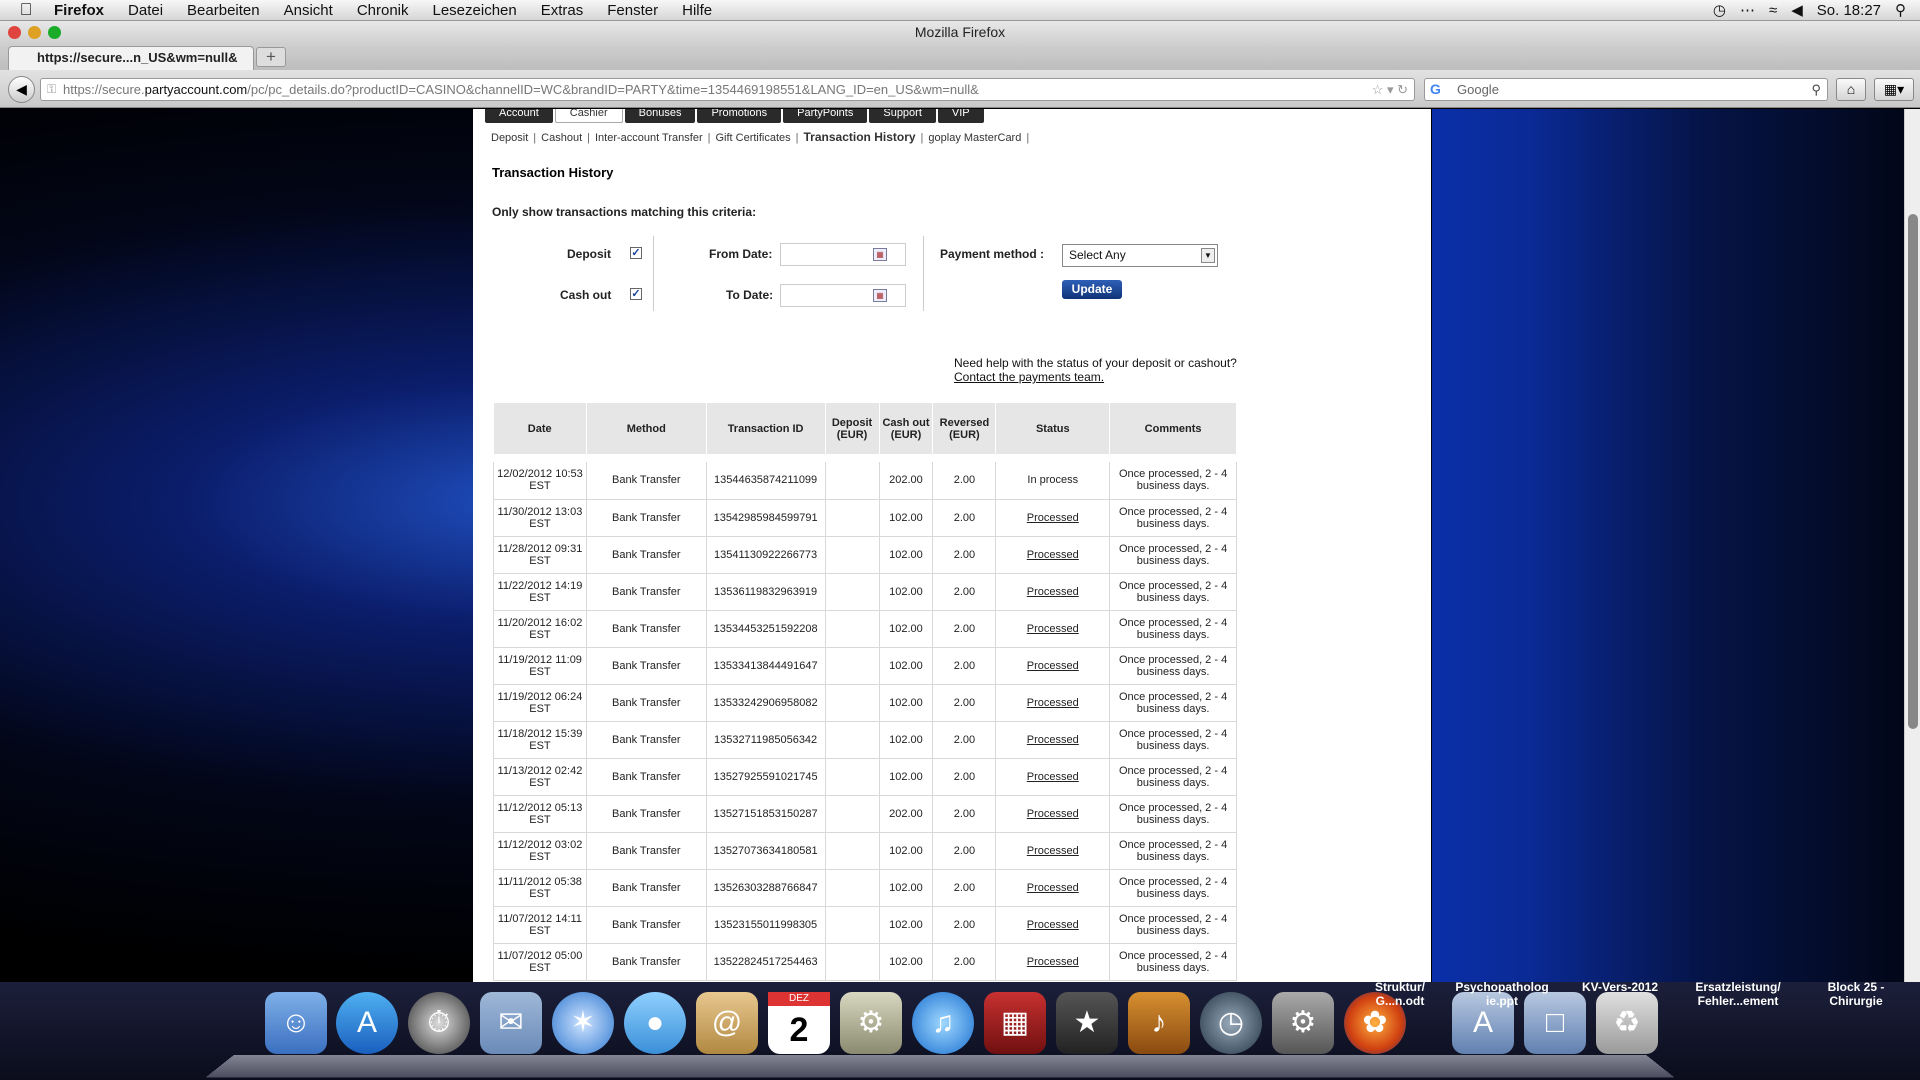  Describe the element at coordinates (1400, 994) in the screenshot. I see `desktop-file-struktur: Struktur/ G...n.odt` at that location.